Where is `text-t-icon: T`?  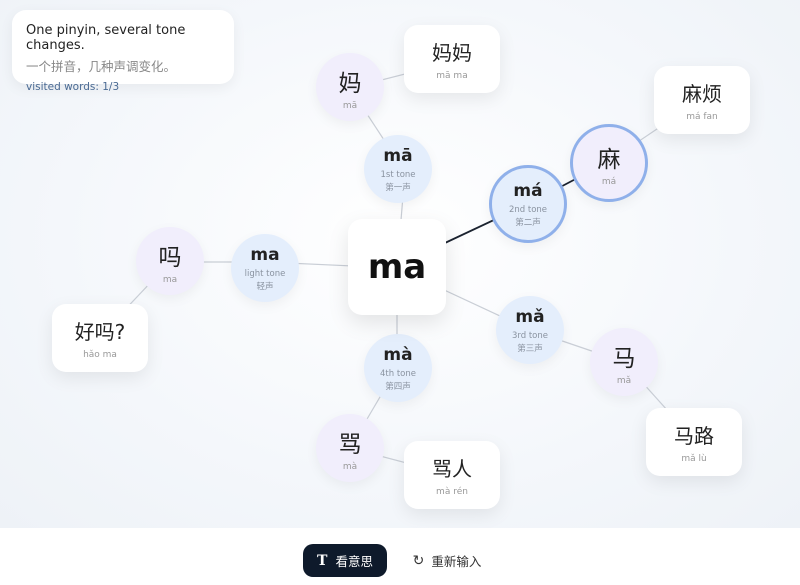
text-t-icon: T is located at coordinates (322, 560).